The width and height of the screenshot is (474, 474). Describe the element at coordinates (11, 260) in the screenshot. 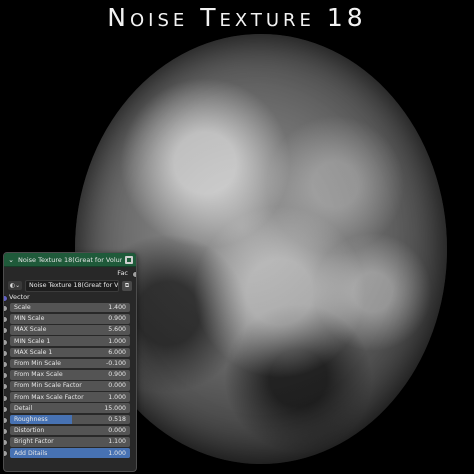

I see `collapse-chevron-icon: ⌄` at that location.